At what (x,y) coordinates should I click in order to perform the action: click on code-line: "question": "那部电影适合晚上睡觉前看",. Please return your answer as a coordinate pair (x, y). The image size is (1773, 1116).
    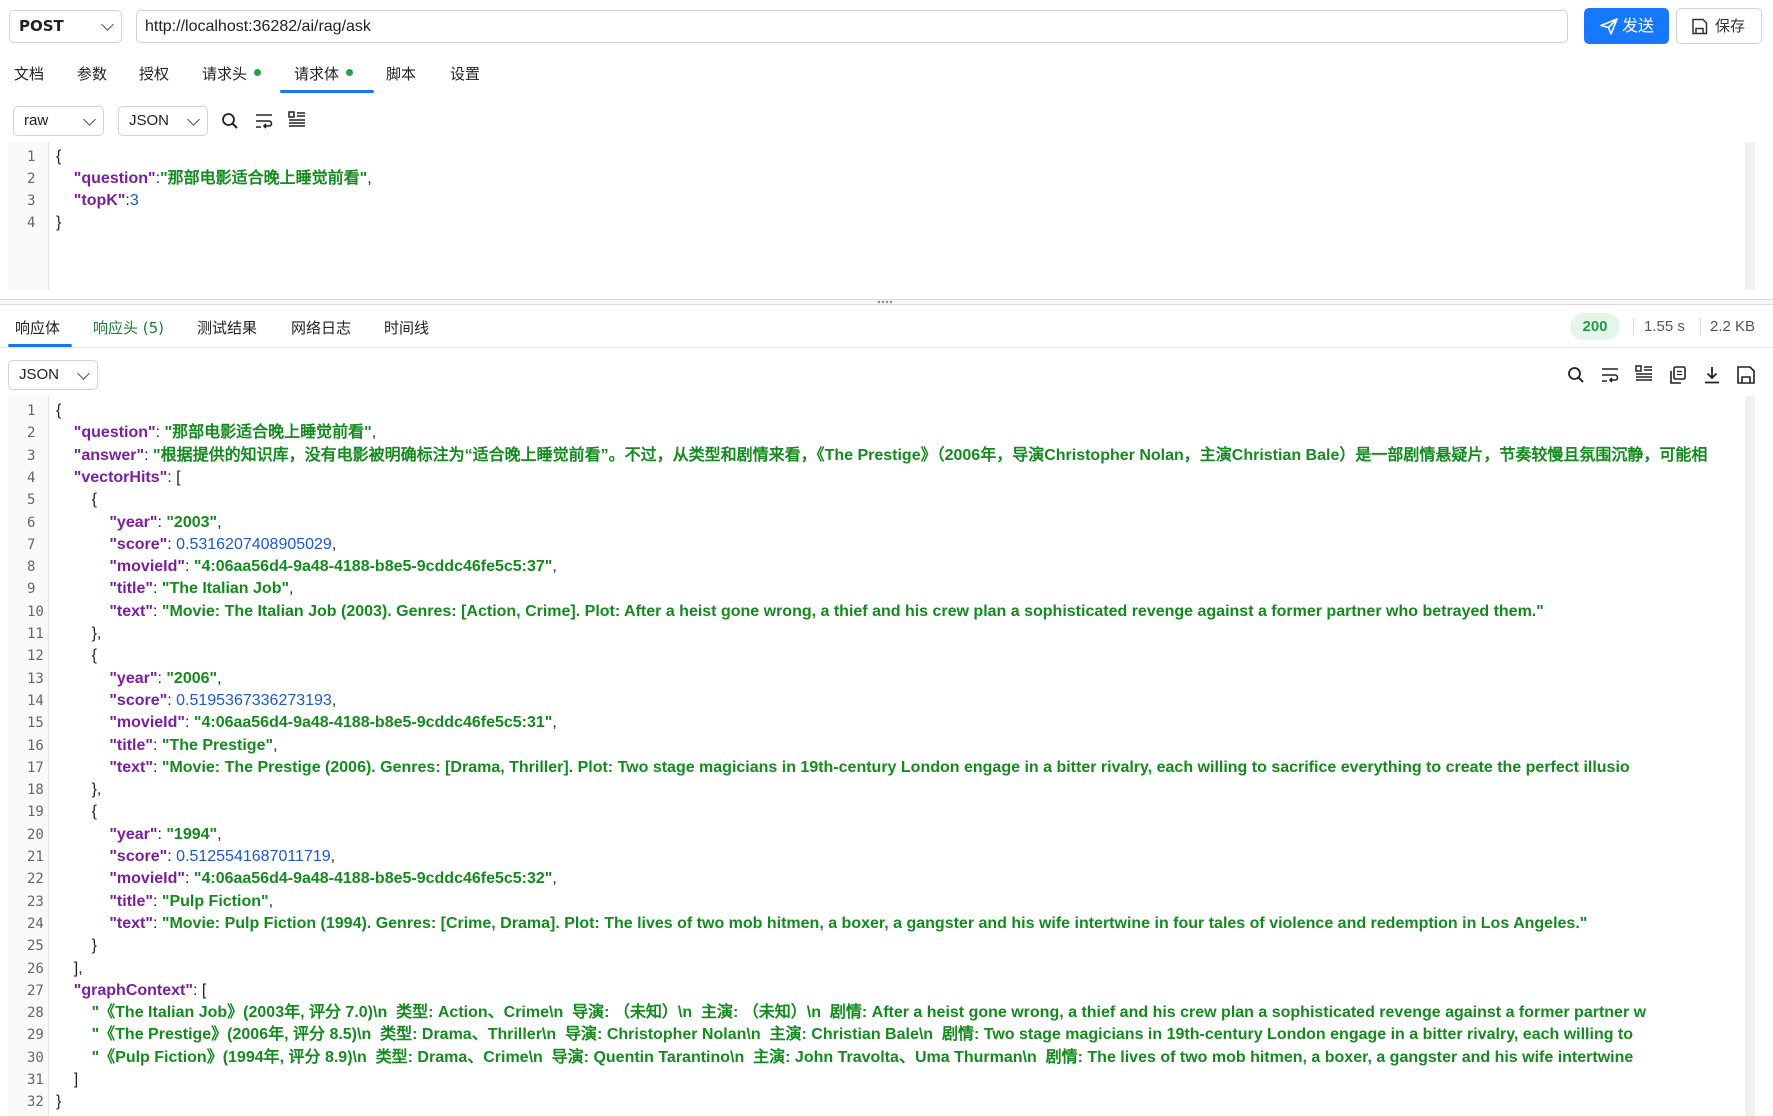
    Looking at the image, I should click on (216, 433).